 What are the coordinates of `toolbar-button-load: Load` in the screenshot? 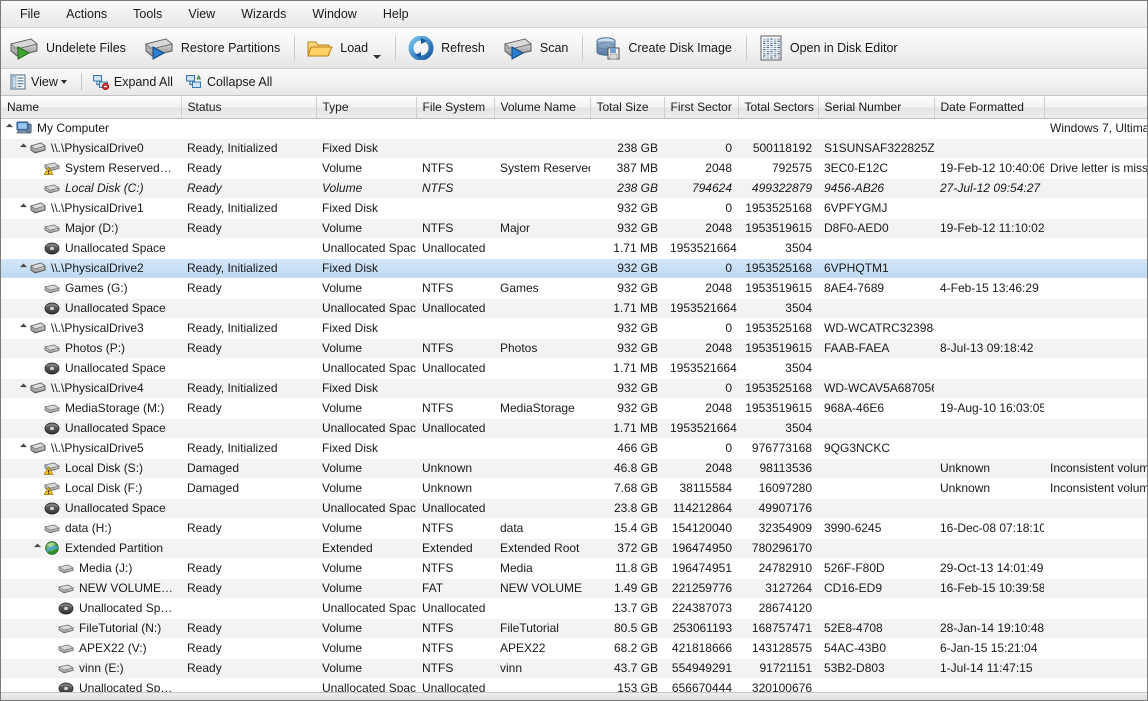 It's located at (345, 48).